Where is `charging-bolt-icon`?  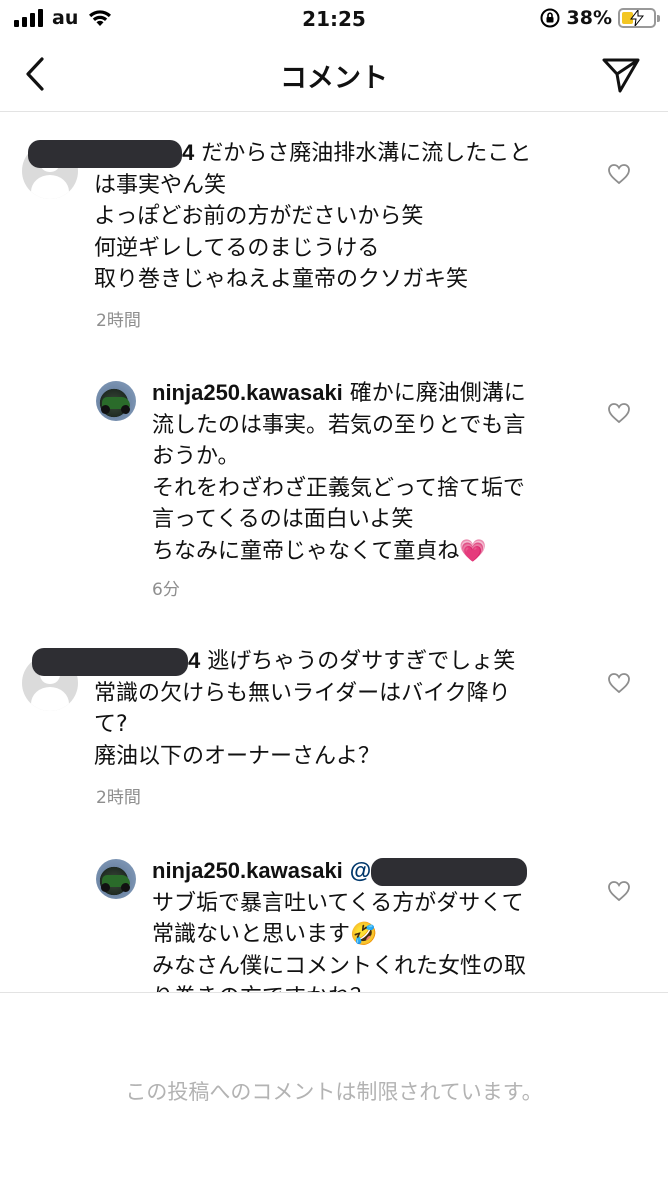
charging-bolt-icon is located at coordinates (637, 18).